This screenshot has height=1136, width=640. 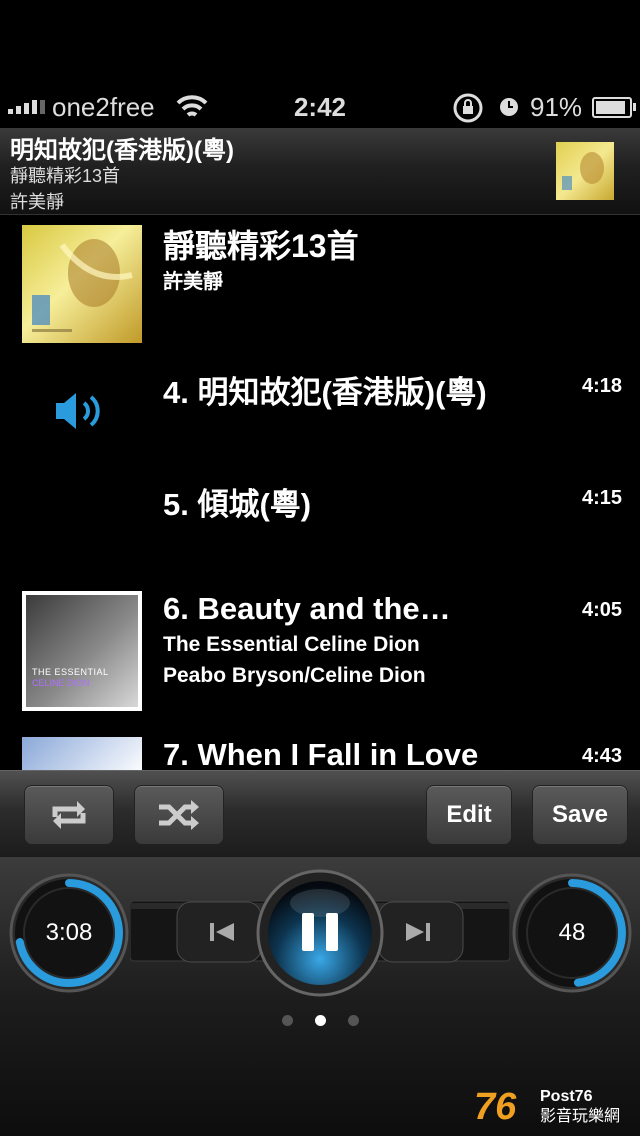 I want to click on battery-percent: 91%, so click(x=556, y=107).